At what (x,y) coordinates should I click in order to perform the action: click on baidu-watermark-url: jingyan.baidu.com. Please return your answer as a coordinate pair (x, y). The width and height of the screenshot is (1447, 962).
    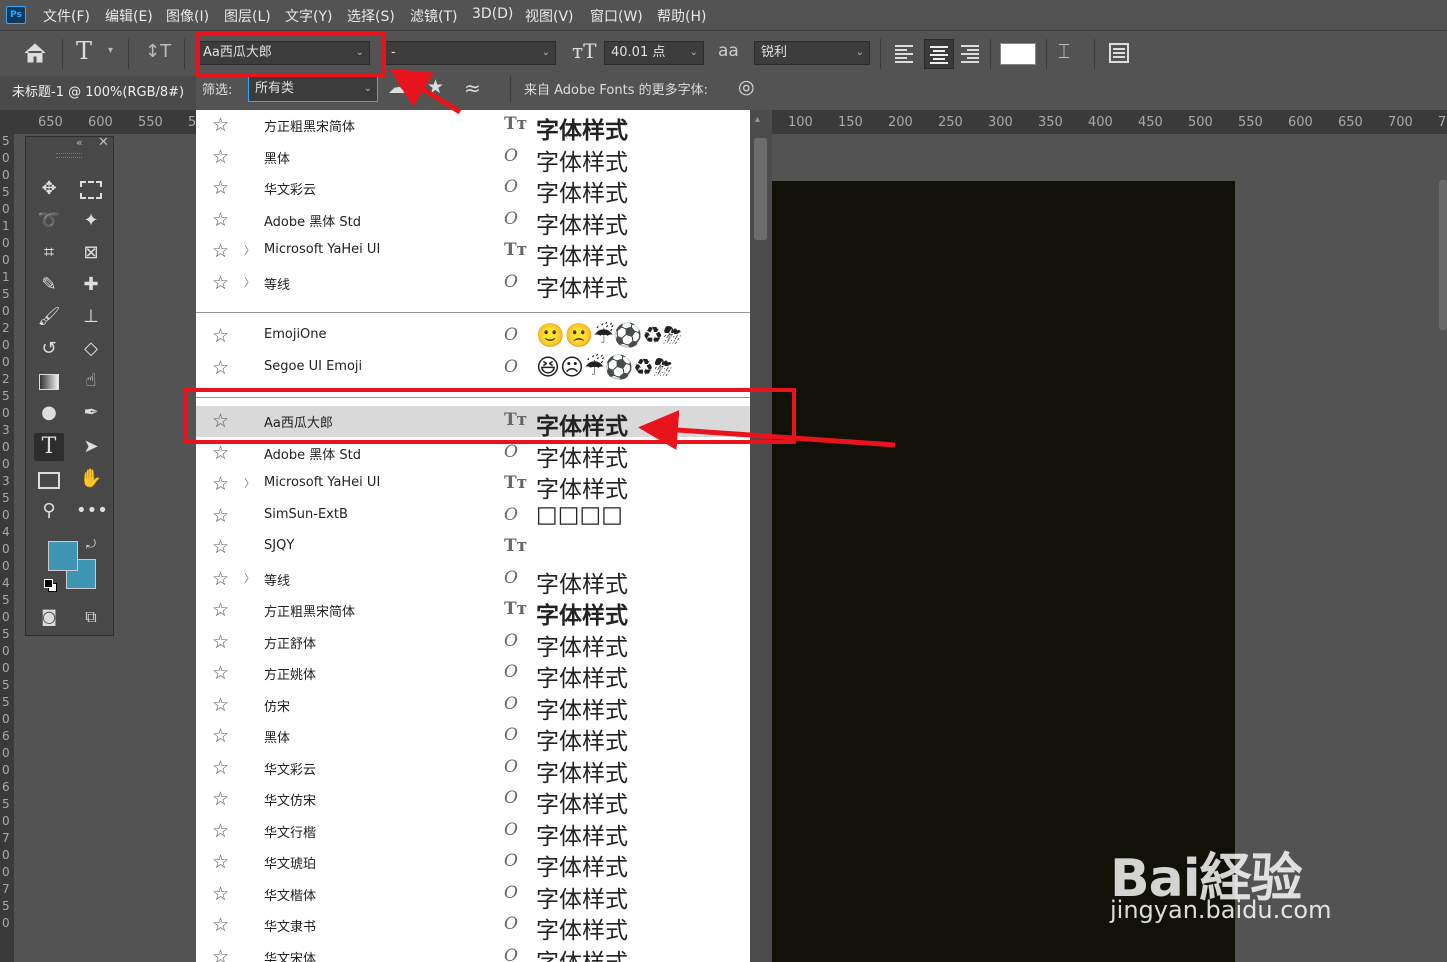
    Looking at the image, I should click on (1221, 910).